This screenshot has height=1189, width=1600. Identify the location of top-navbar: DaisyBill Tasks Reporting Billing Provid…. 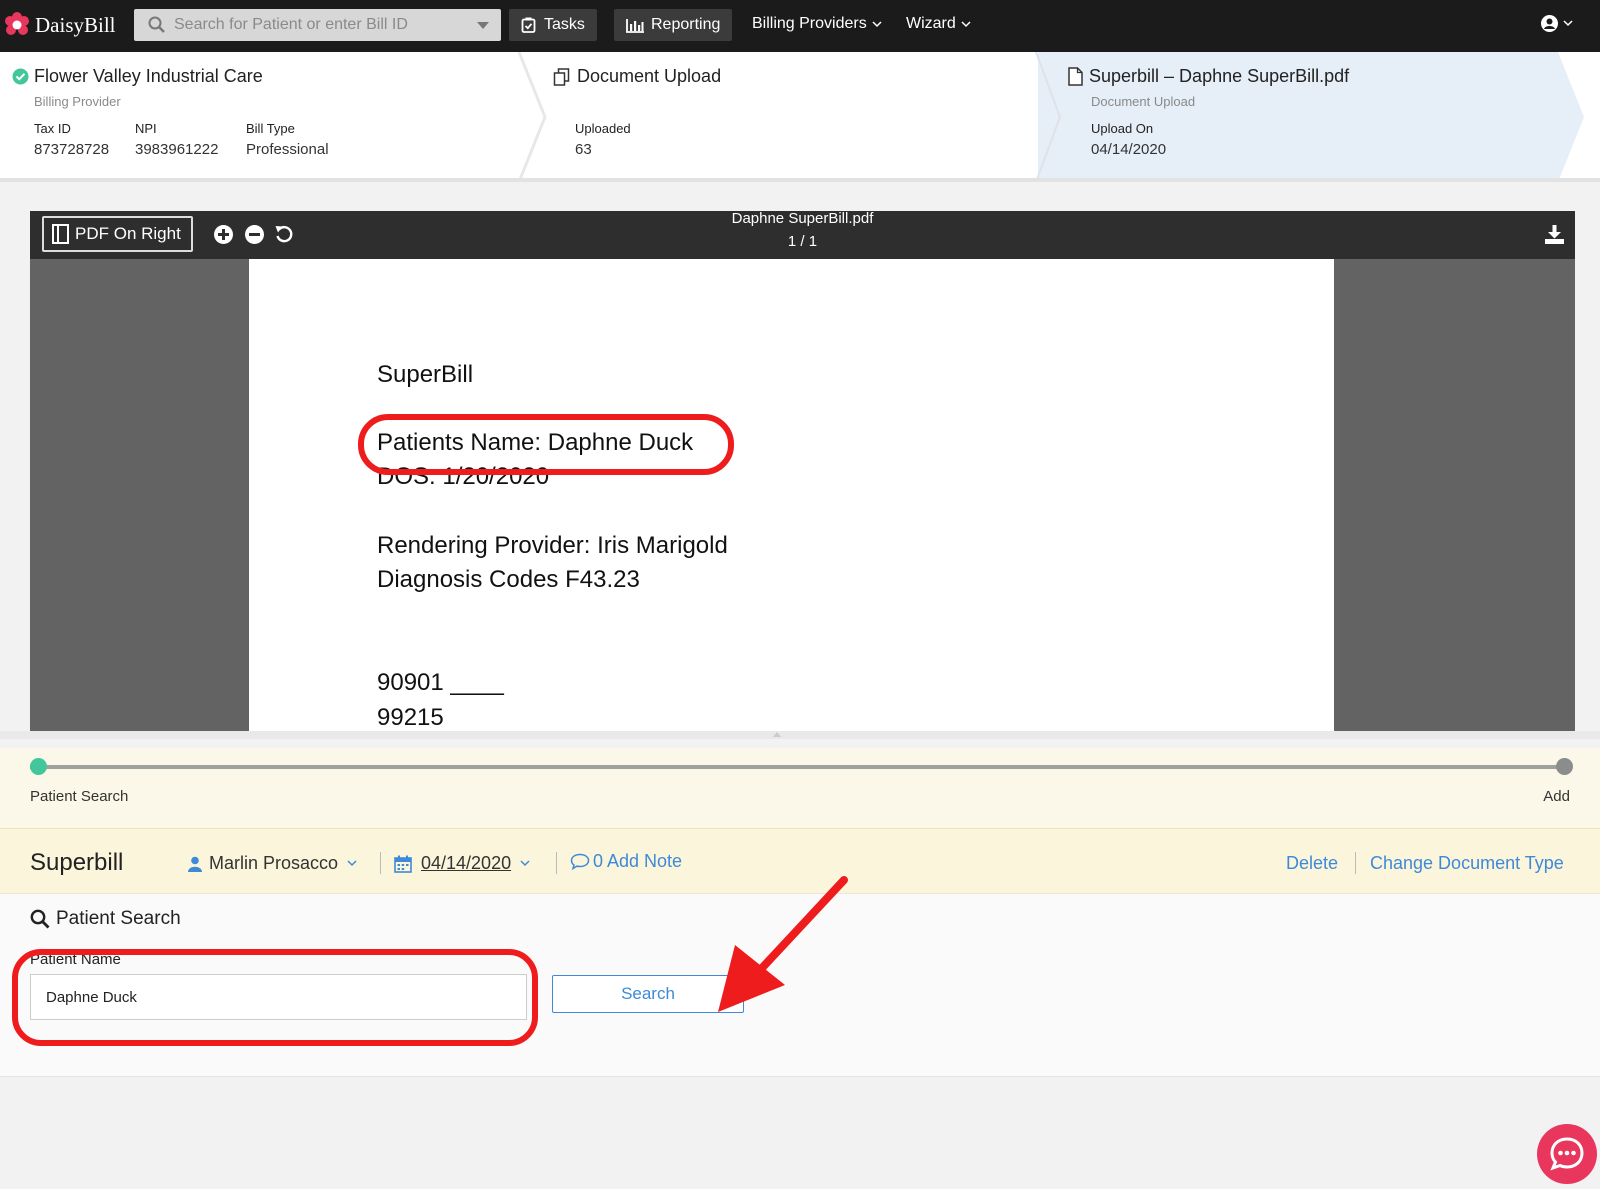
(800, 26).